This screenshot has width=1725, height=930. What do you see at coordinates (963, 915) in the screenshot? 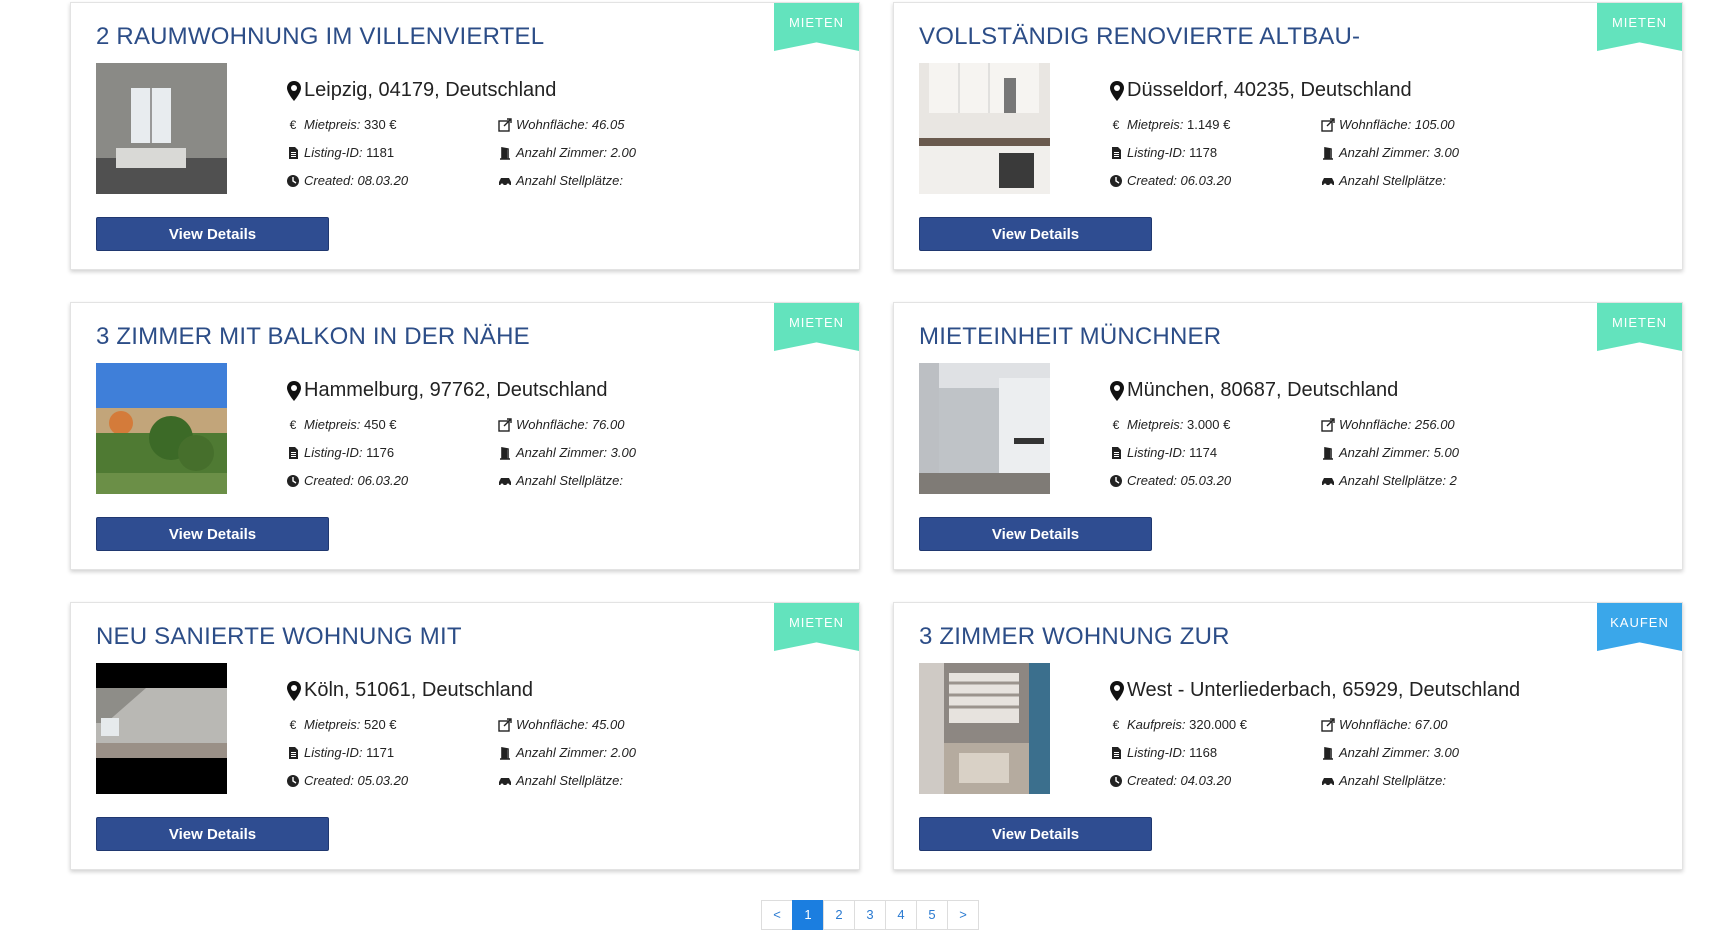
I see `pagination-next: >` at bounding box center [963, 915].